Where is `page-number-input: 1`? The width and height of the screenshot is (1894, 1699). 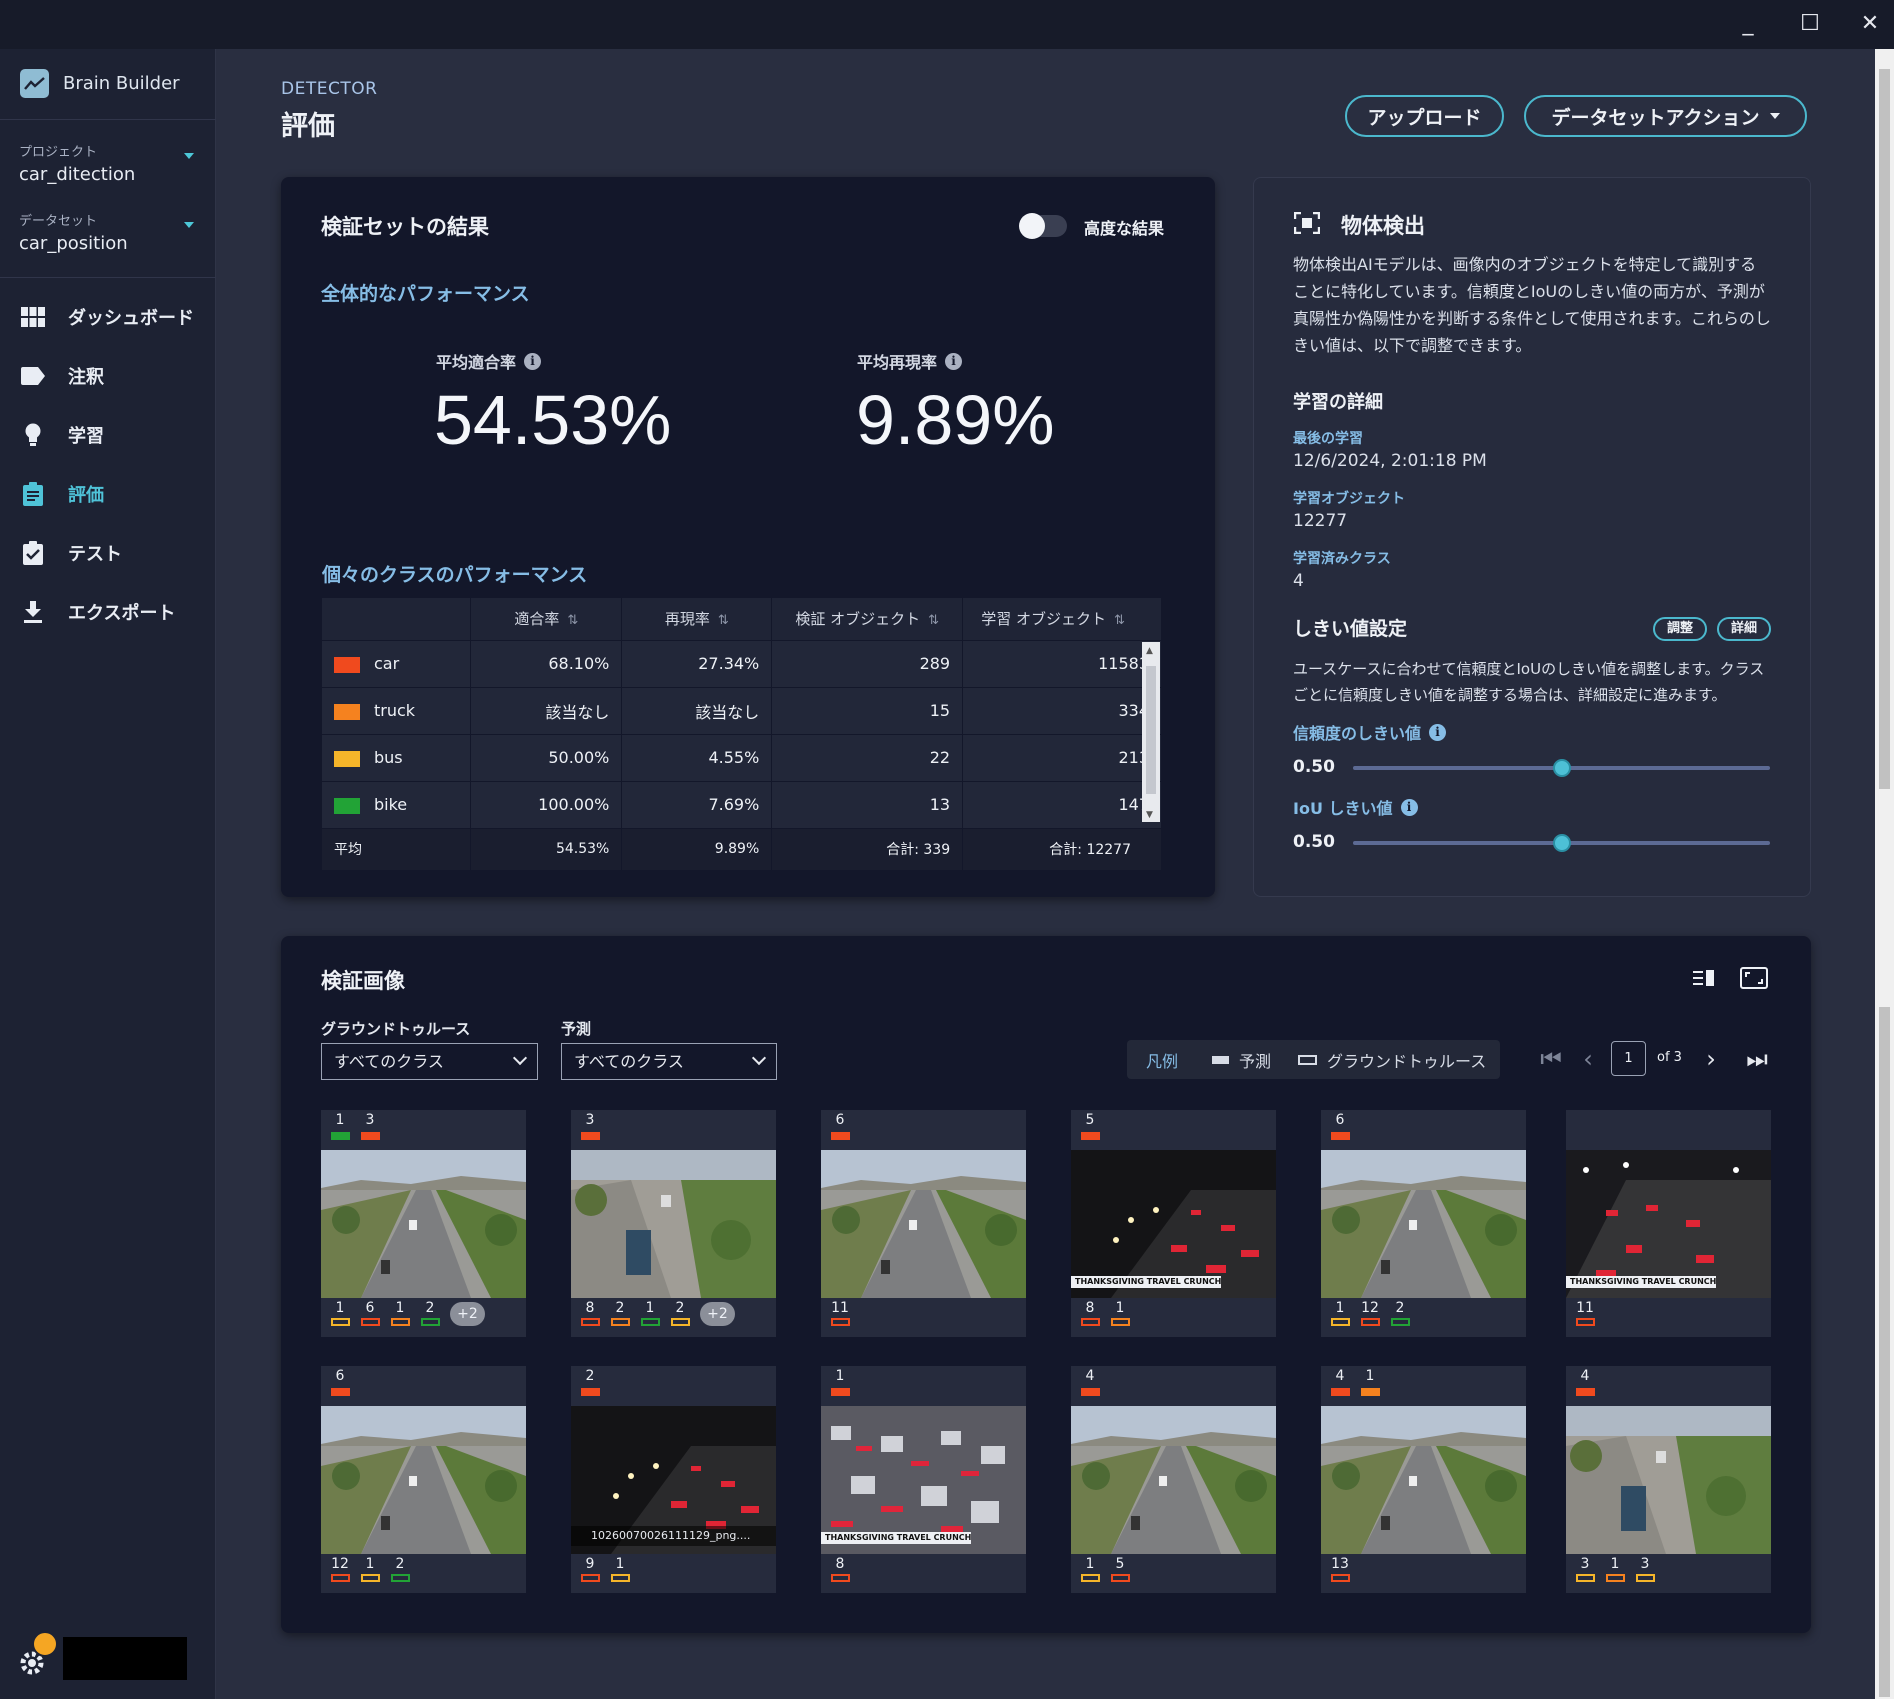 page-number-input: 1 is located at coordinates (1628, 1058).